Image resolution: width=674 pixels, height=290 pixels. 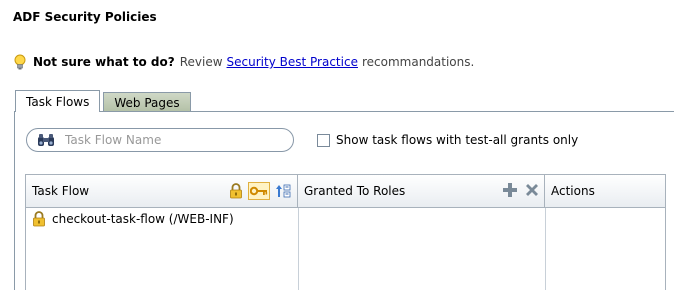 I want to click on column-header-task-flow: Task Flow, so click(x=162, y=191).